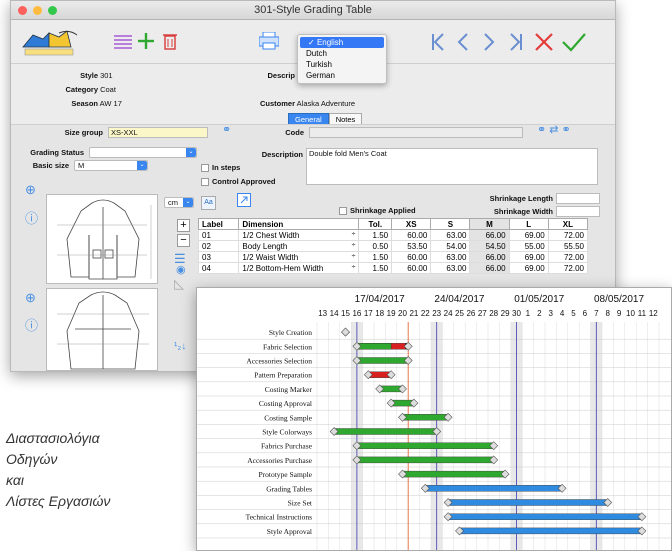 The height and width of the screenshot is (551, 672). I want to click on table-cell: 53.50, so click(411, 246).